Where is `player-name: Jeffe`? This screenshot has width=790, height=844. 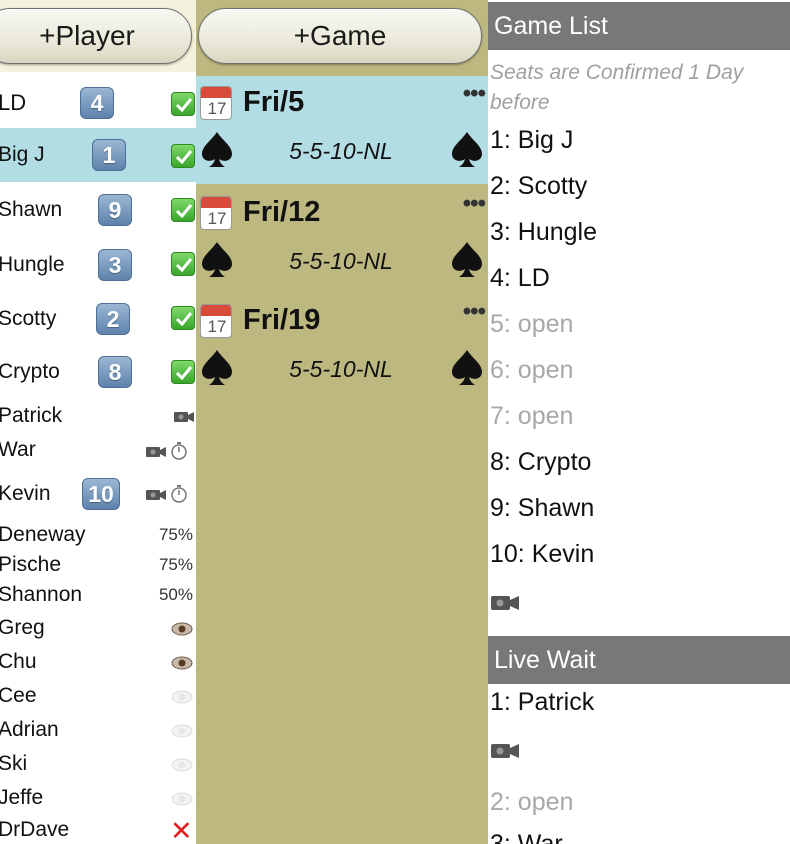
player-name: Jeffe is located at coordinates (22, 797).